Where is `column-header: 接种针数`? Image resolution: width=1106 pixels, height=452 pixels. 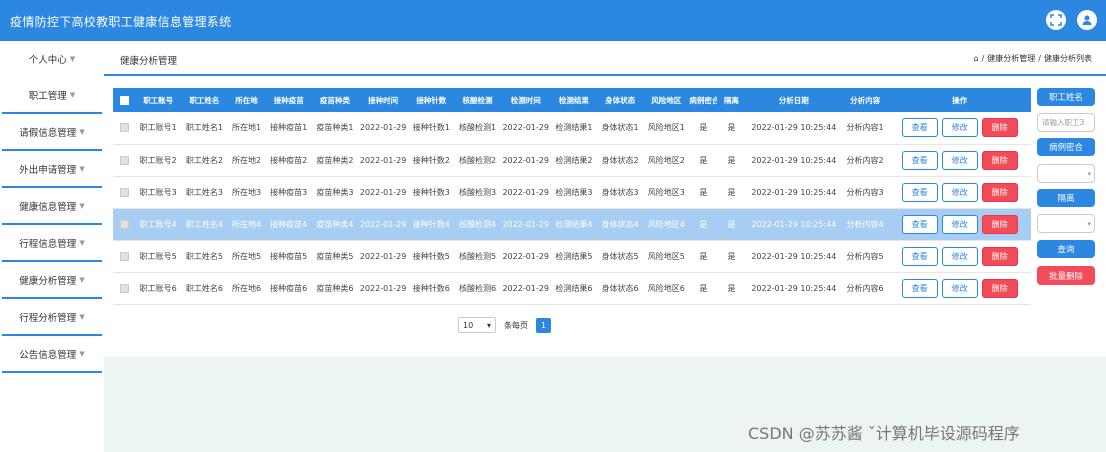
column-header: 接种针数 is located at coordinates (431, 100).